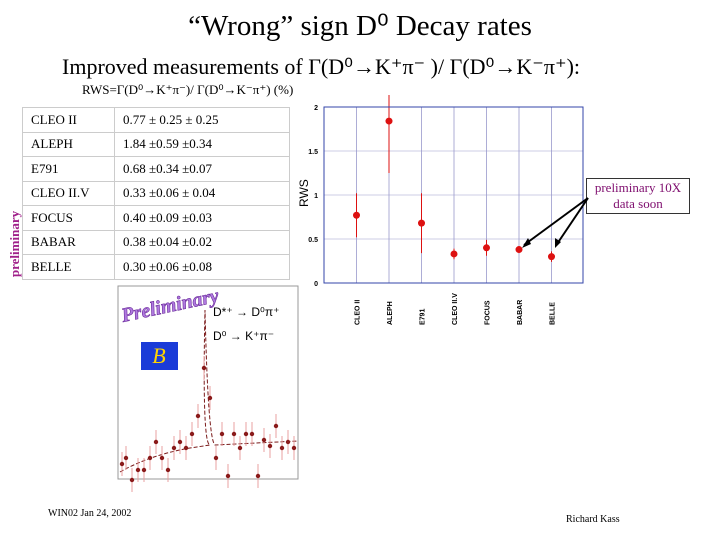 The image size is (720, 540). Describe the element at coordinates (158, 355) in the screenshot. I see `svg-text: B` at that location.